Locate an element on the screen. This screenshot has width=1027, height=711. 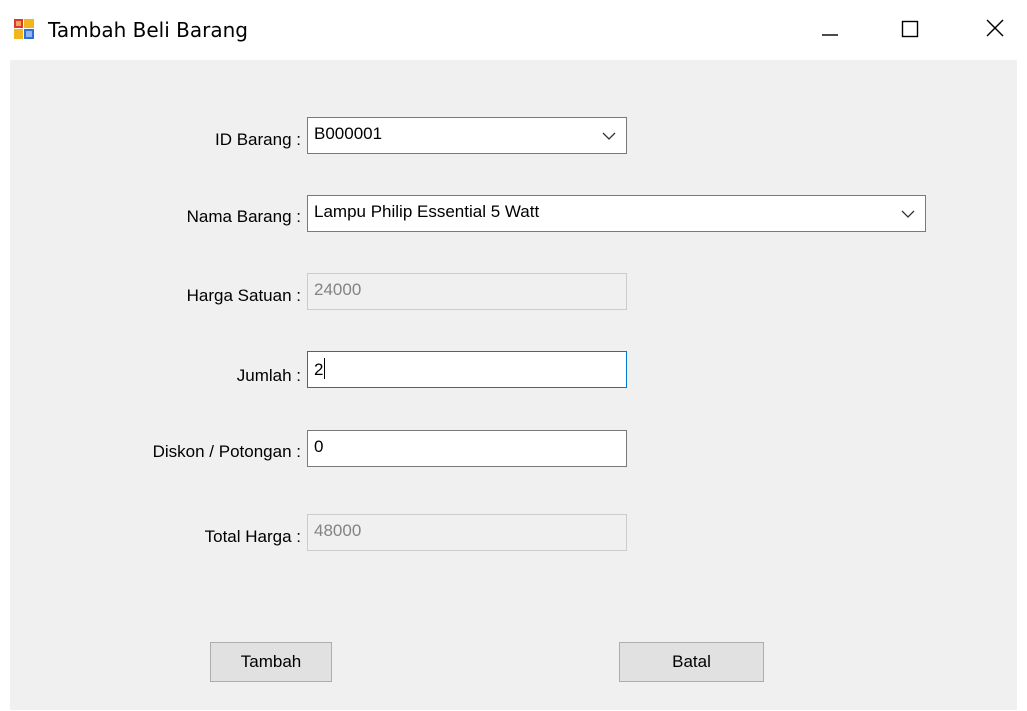
id-barang-combobox: B000001 is located at coordinates (467, 135).